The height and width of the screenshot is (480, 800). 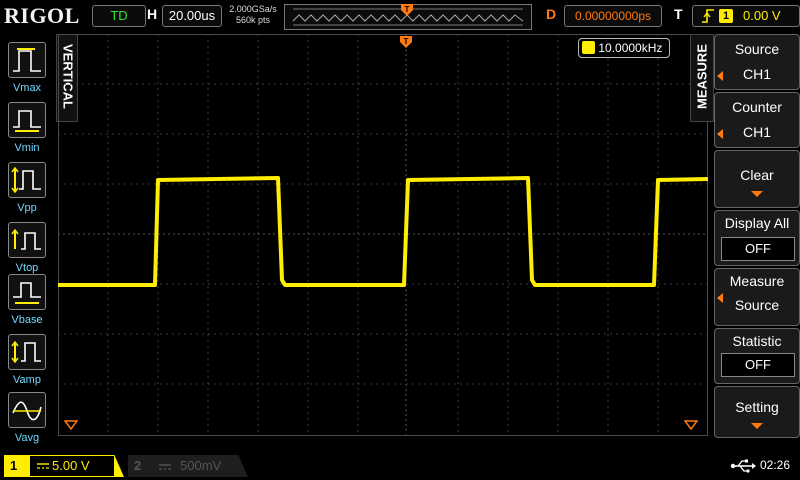 I want to click on usb-icon, so click(x=743, y=466).